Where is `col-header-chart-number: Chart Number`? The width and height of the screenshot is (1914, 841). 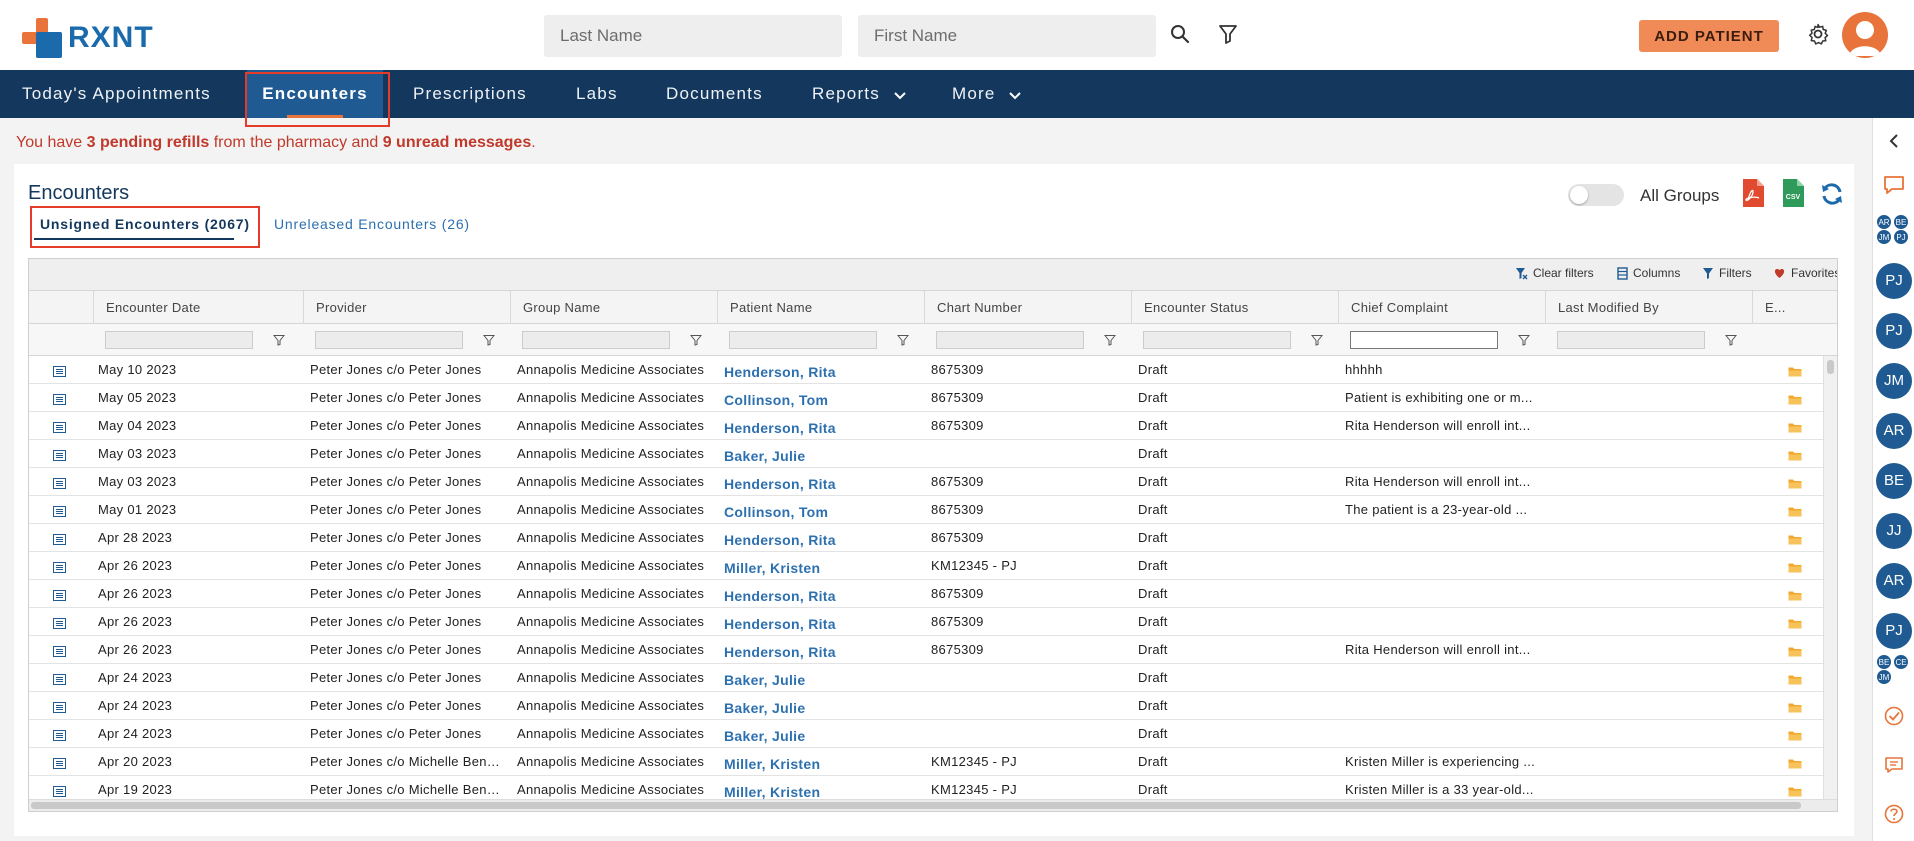
col-header-chart-number: Chart Number is located at coordinates (1027, 307).